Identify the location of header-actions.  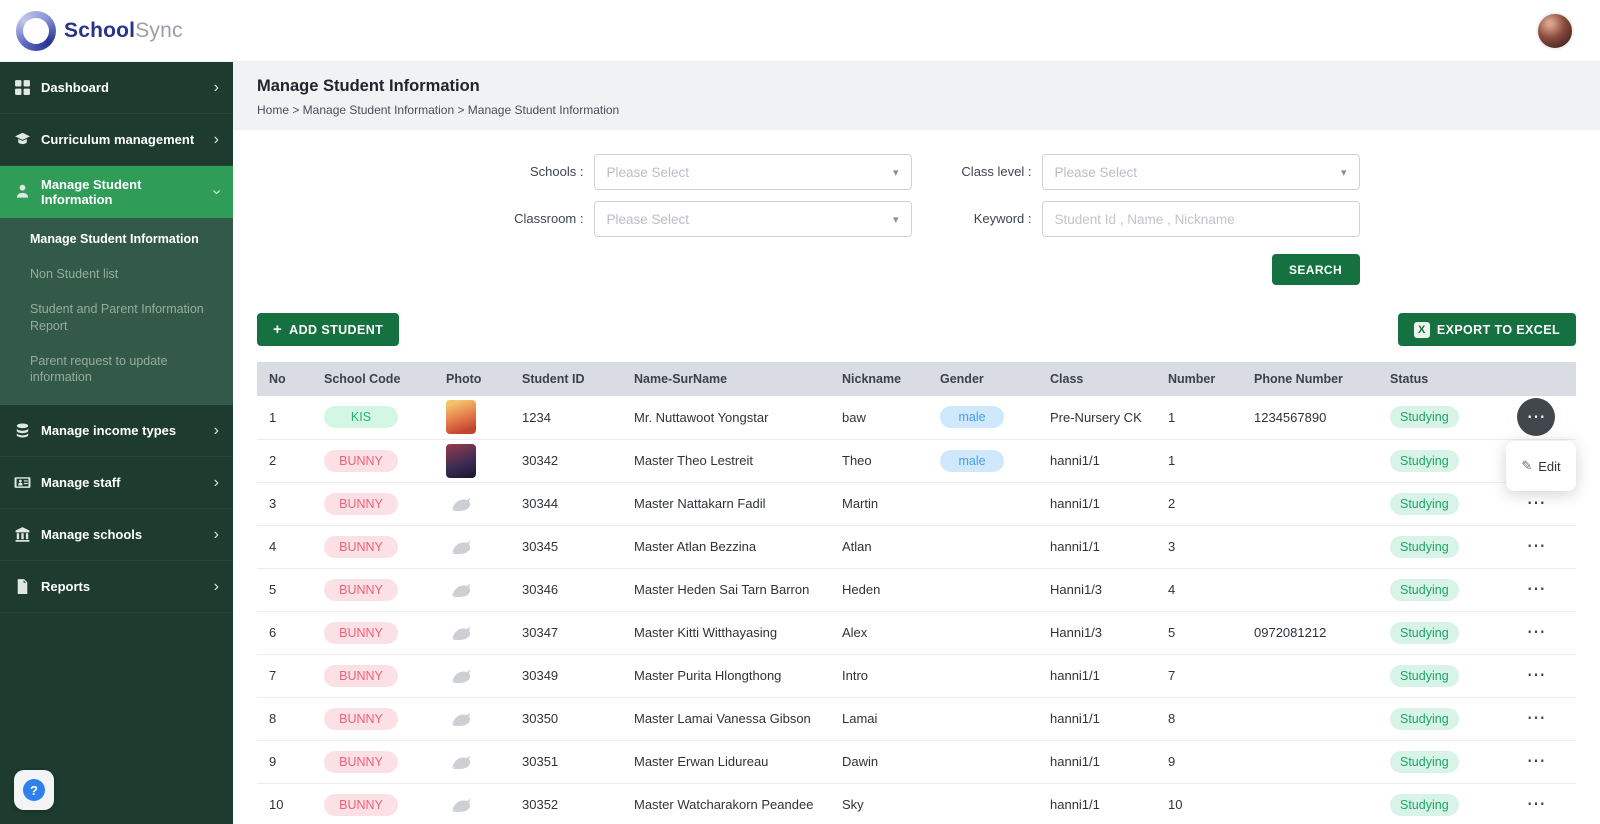
(1536, 379).